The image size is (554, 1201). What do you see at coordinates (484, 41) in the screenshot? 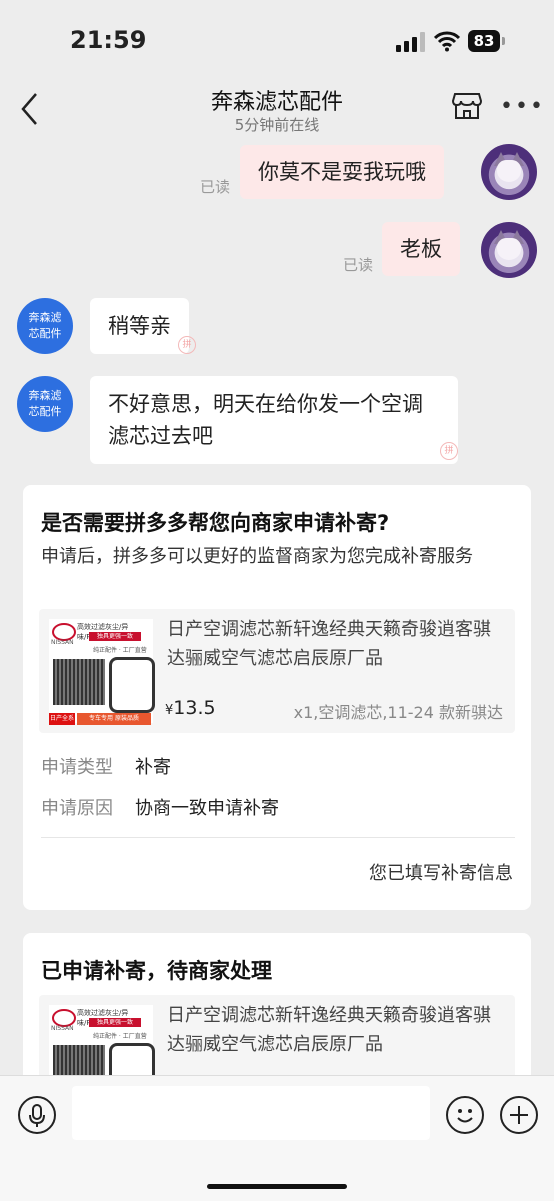
I see `battery-icon: 83` at bounding box center [484, 41].